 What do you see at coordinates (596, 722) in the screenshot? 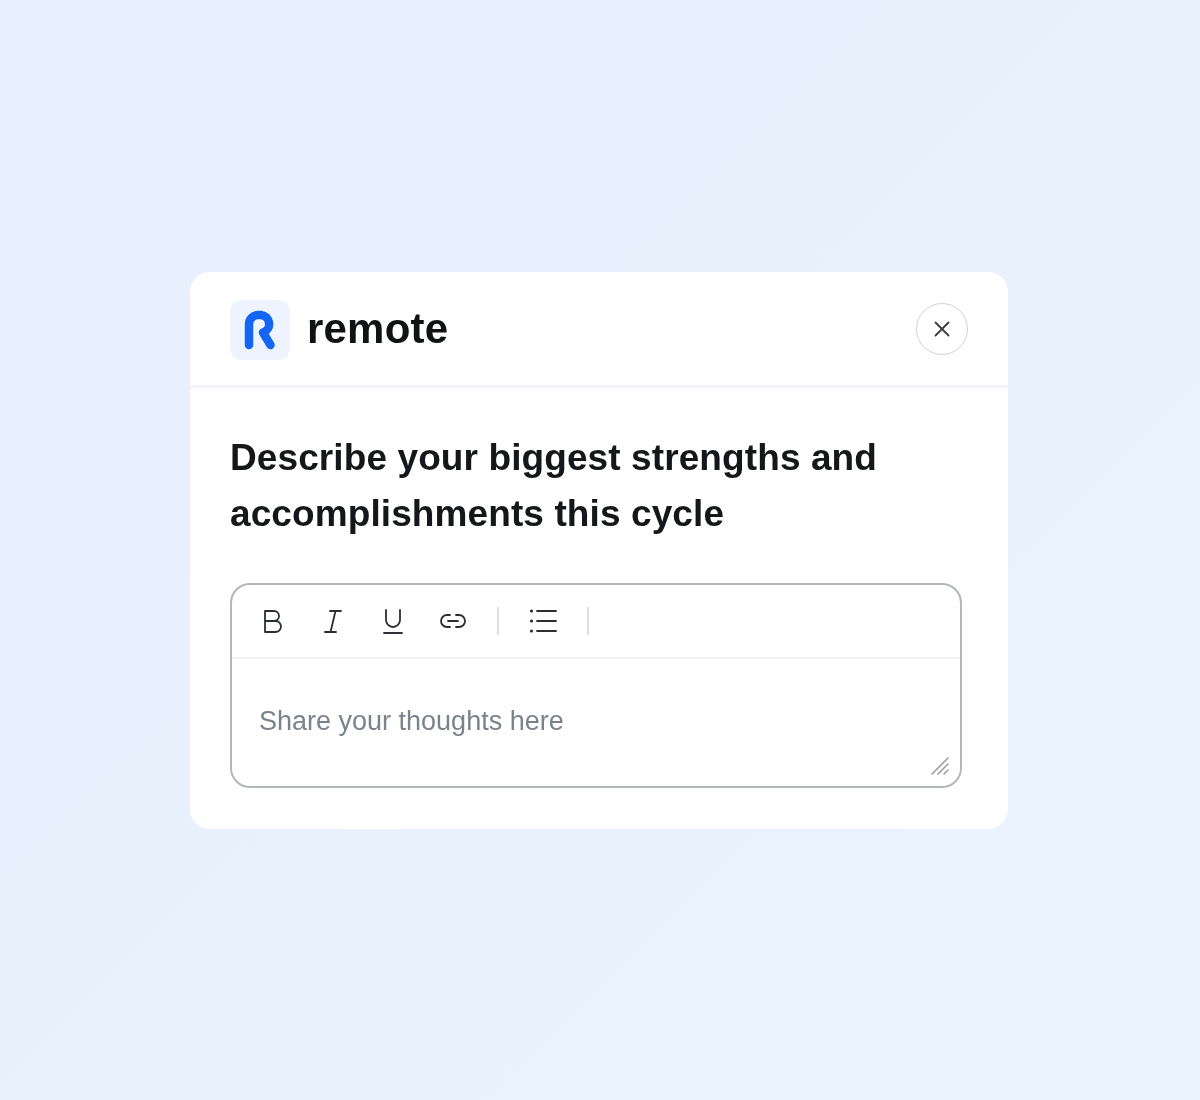
I see `text-field: Share your thoughts here` at bounding box center [596, 722].